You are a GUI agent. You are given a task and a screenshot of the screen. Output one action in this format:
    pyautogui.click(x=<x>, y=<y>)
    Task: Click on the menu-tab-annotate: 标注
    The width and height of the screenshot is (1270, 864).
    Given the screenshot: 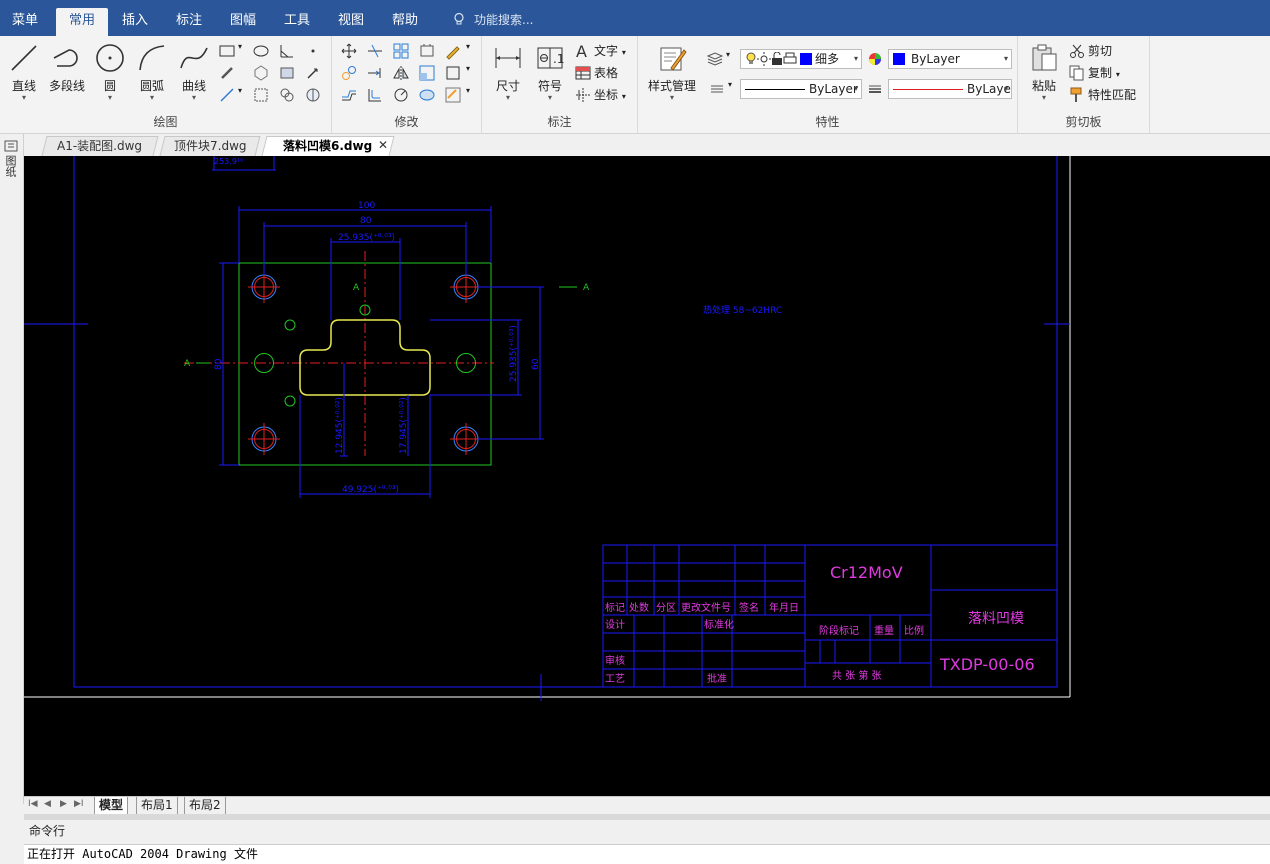 What is the action you would take?
    pyautogui.click(x=189, y=22)
    